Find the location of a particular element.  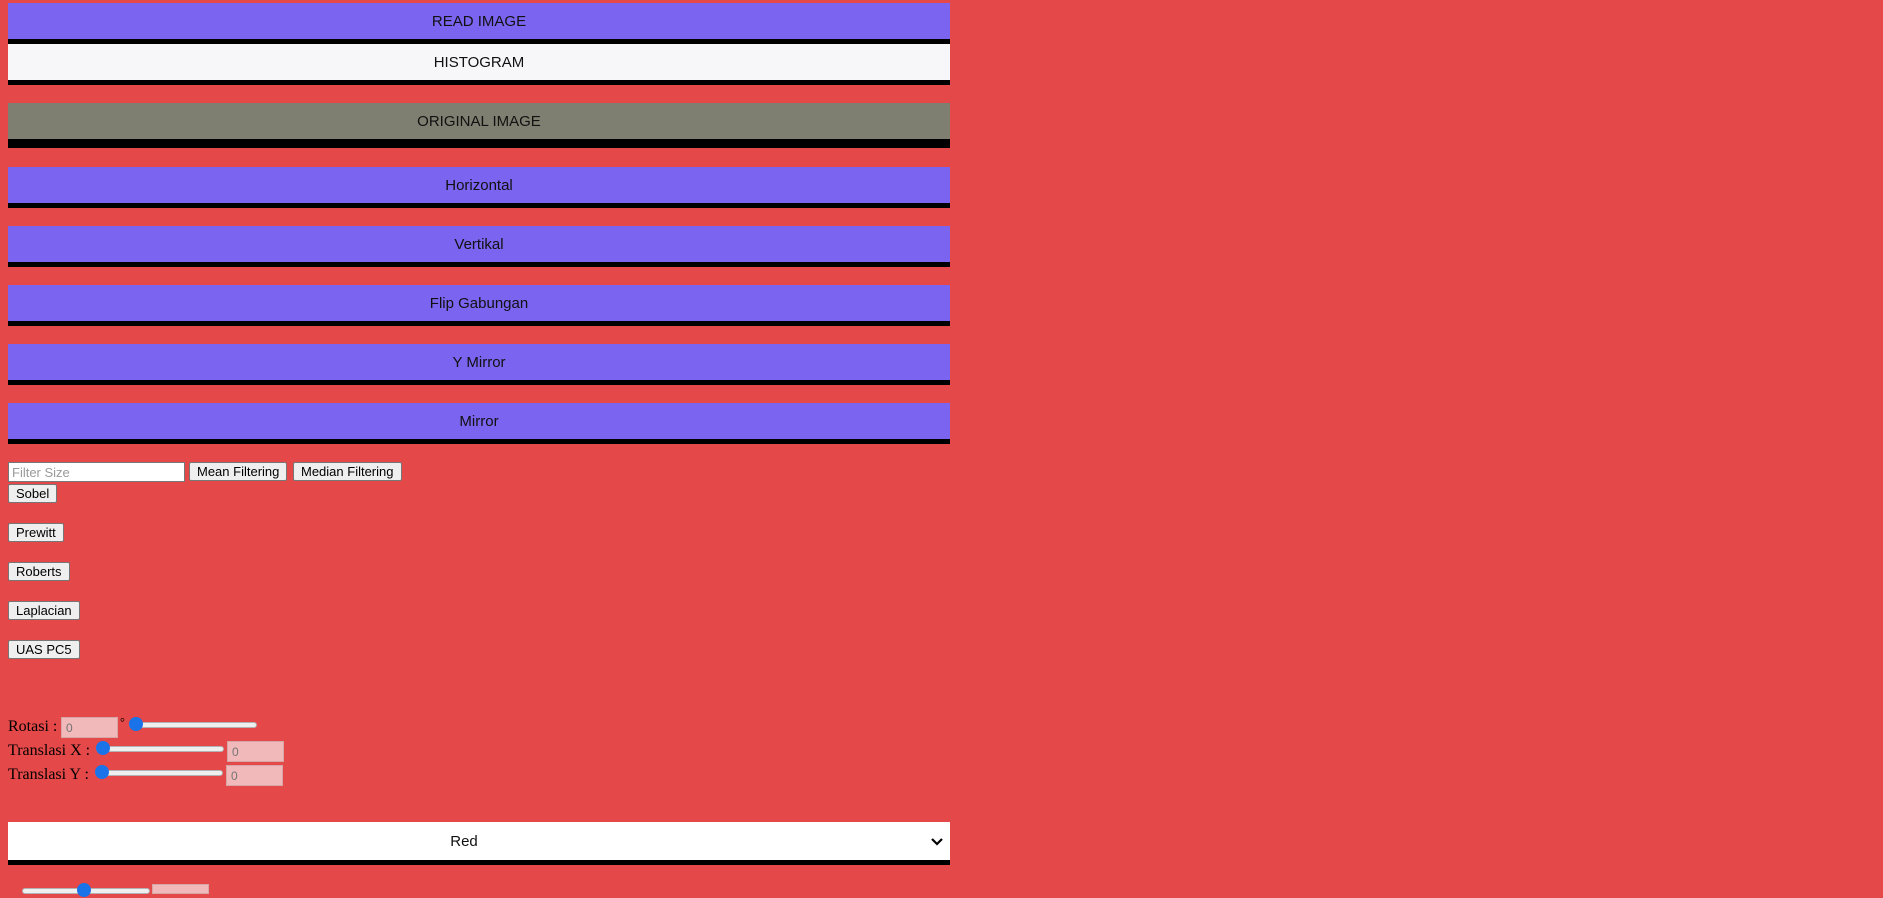

histogram-button: HISTOGRAM is located at coordinates (479, 64).